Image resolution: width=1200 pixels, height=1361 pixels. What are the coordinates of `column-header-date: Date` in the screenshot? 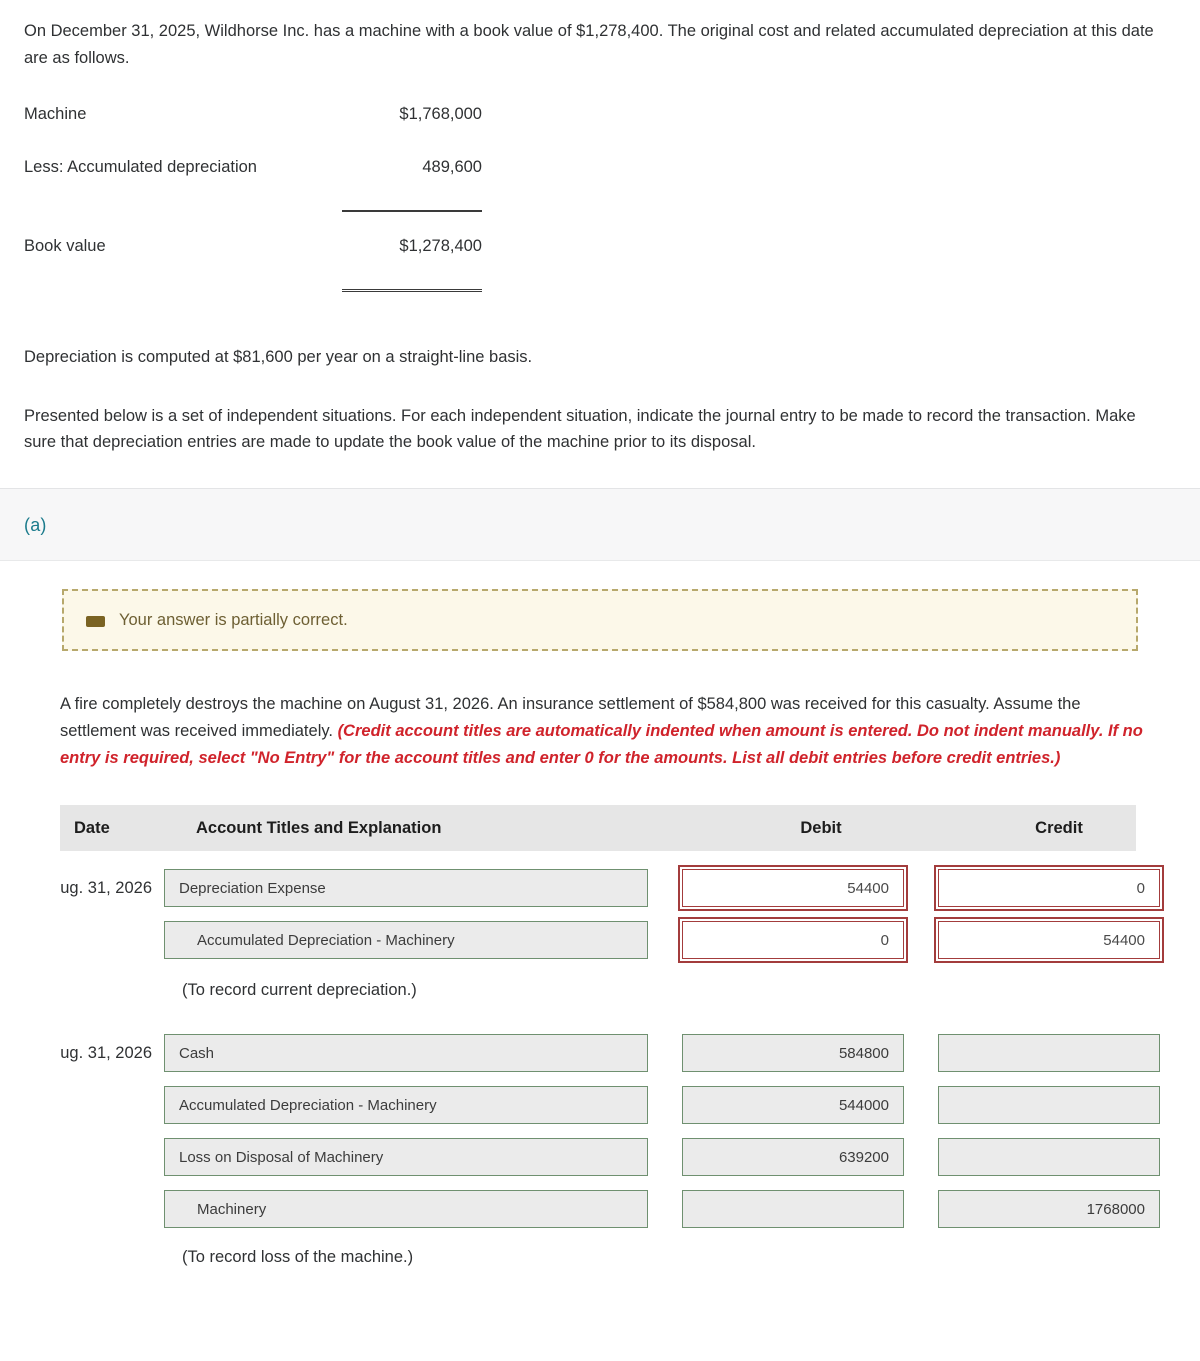 It's located at (92, 827).